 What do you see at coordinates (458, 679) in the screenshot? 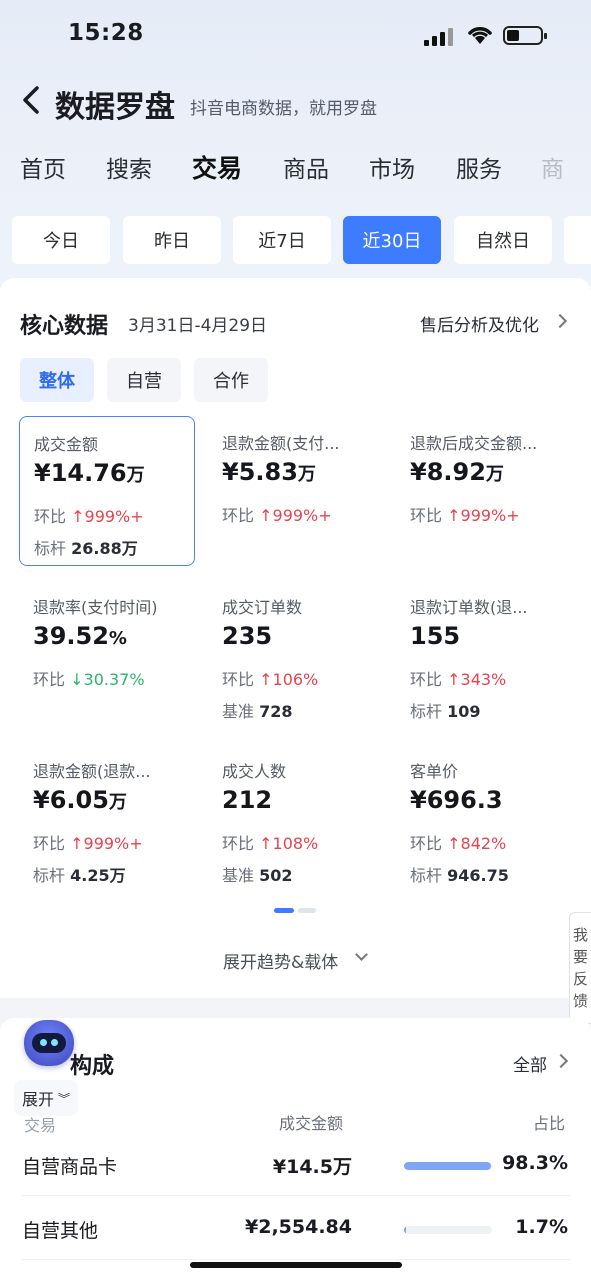
I see `metric-ring: 环比 ↑343%` at bounding box center [458, 679].